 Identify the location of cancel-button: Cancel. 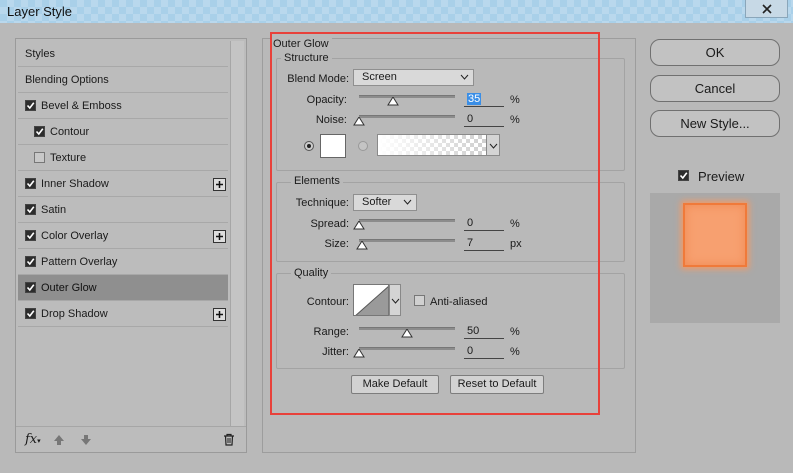
(715, 88).